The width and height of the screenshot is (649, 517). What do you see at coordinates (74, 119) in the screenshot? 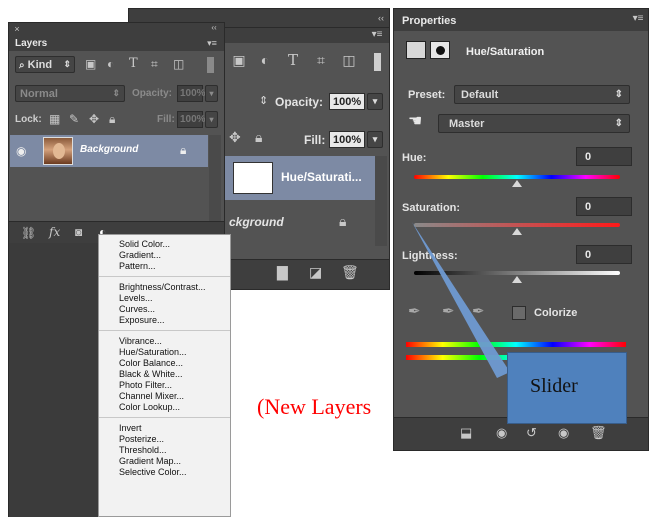
I see `lock-image-icon: ✎` at bounding box center [74, 119].